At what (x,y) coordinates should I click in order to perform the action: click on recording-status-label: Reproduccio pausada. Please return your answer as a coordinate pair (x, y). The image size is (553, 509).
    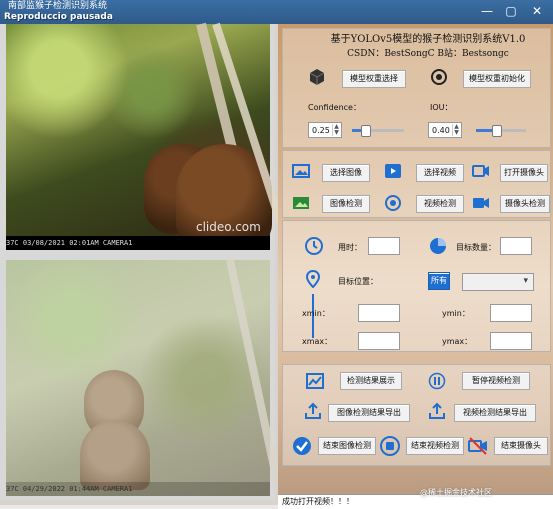
    Looking at the image, I should click on (58, 17).